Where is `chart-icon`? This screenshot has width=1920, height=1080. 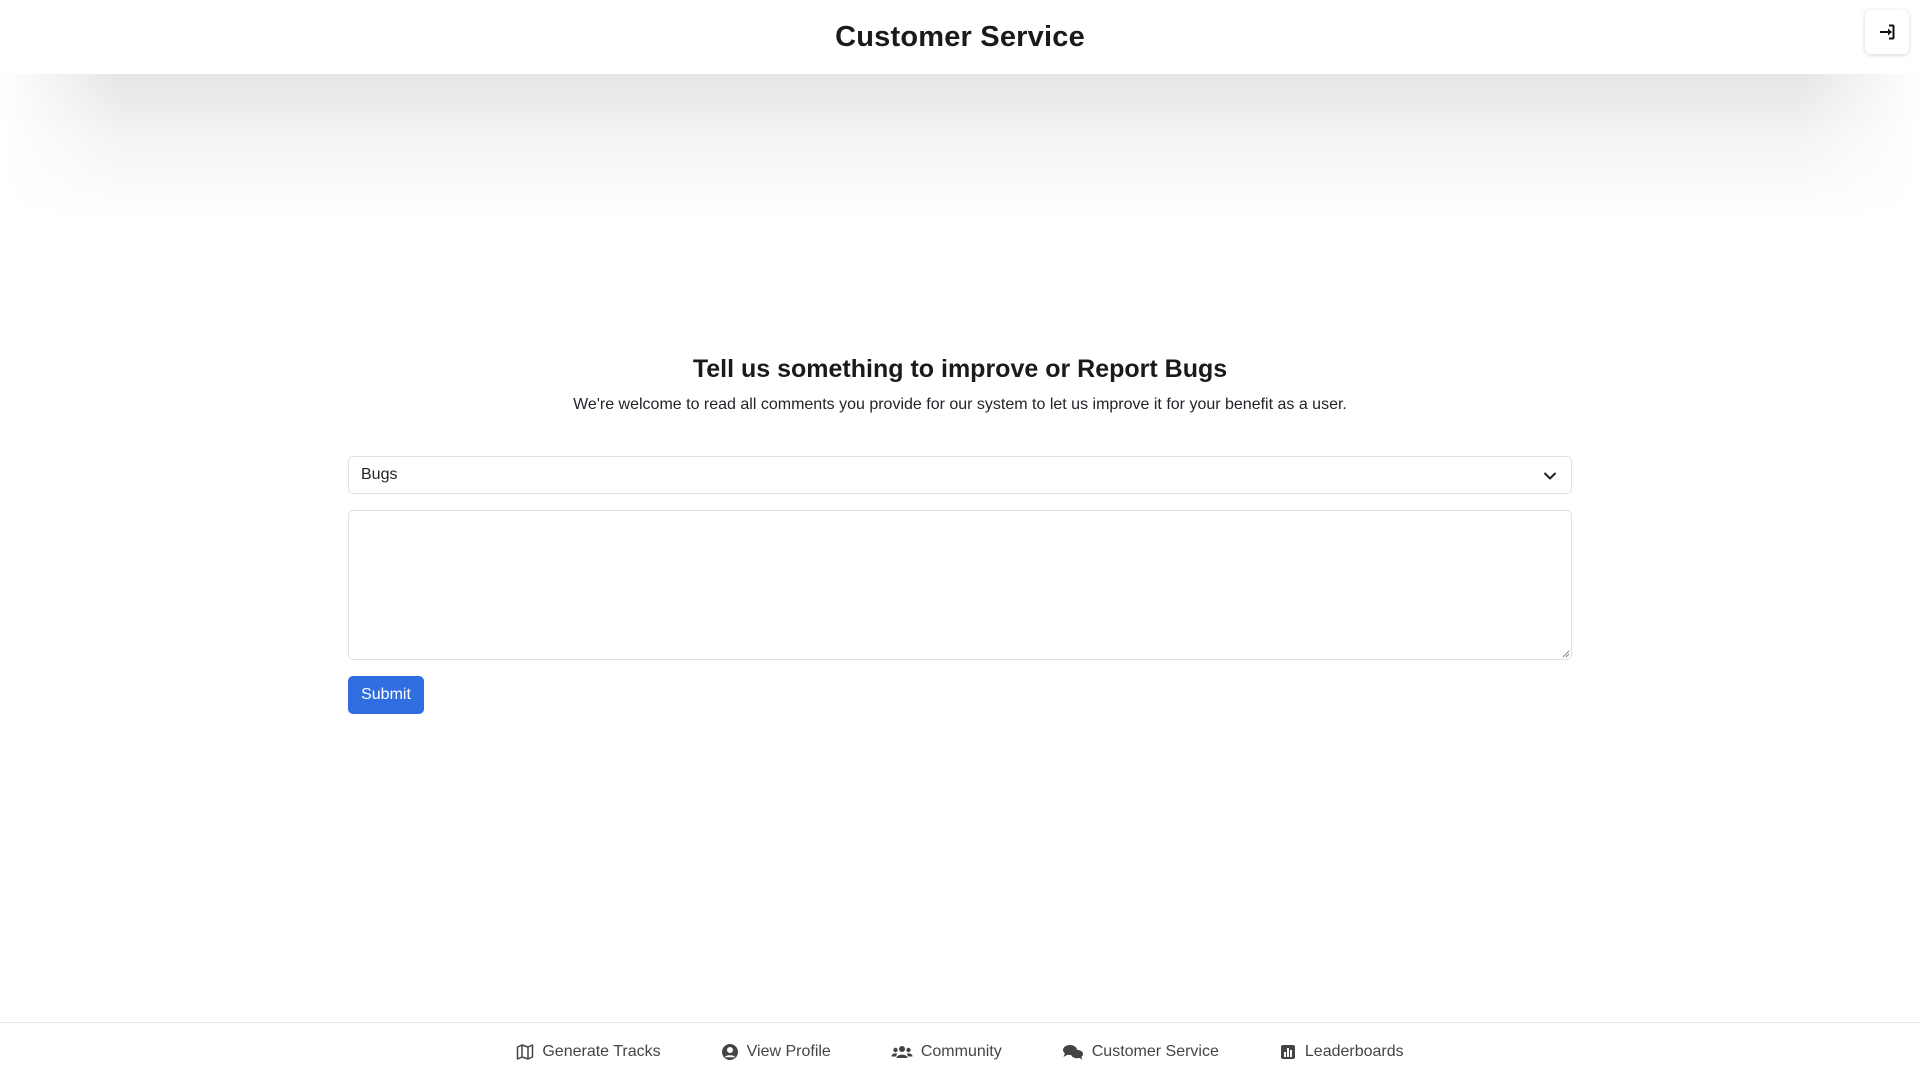 chart-icon is located at coordinates (1287, 1051).